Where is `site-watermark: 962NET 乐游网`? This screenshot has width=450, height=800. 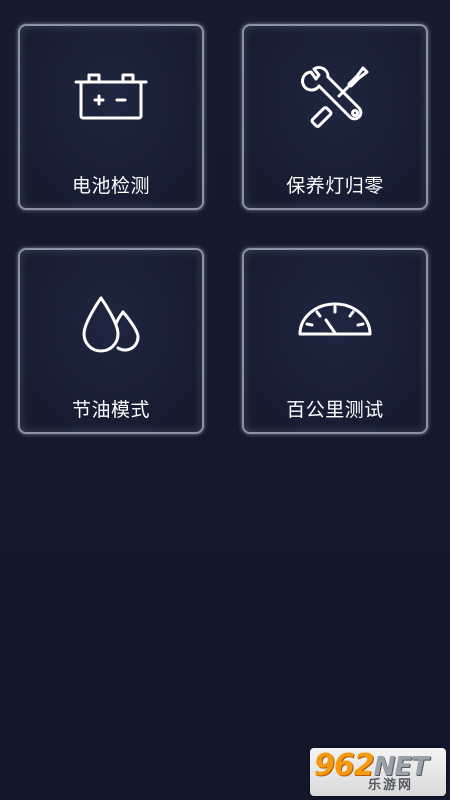 site-watermark: 962NET 乐游网 is located at coordinates (378, 772).